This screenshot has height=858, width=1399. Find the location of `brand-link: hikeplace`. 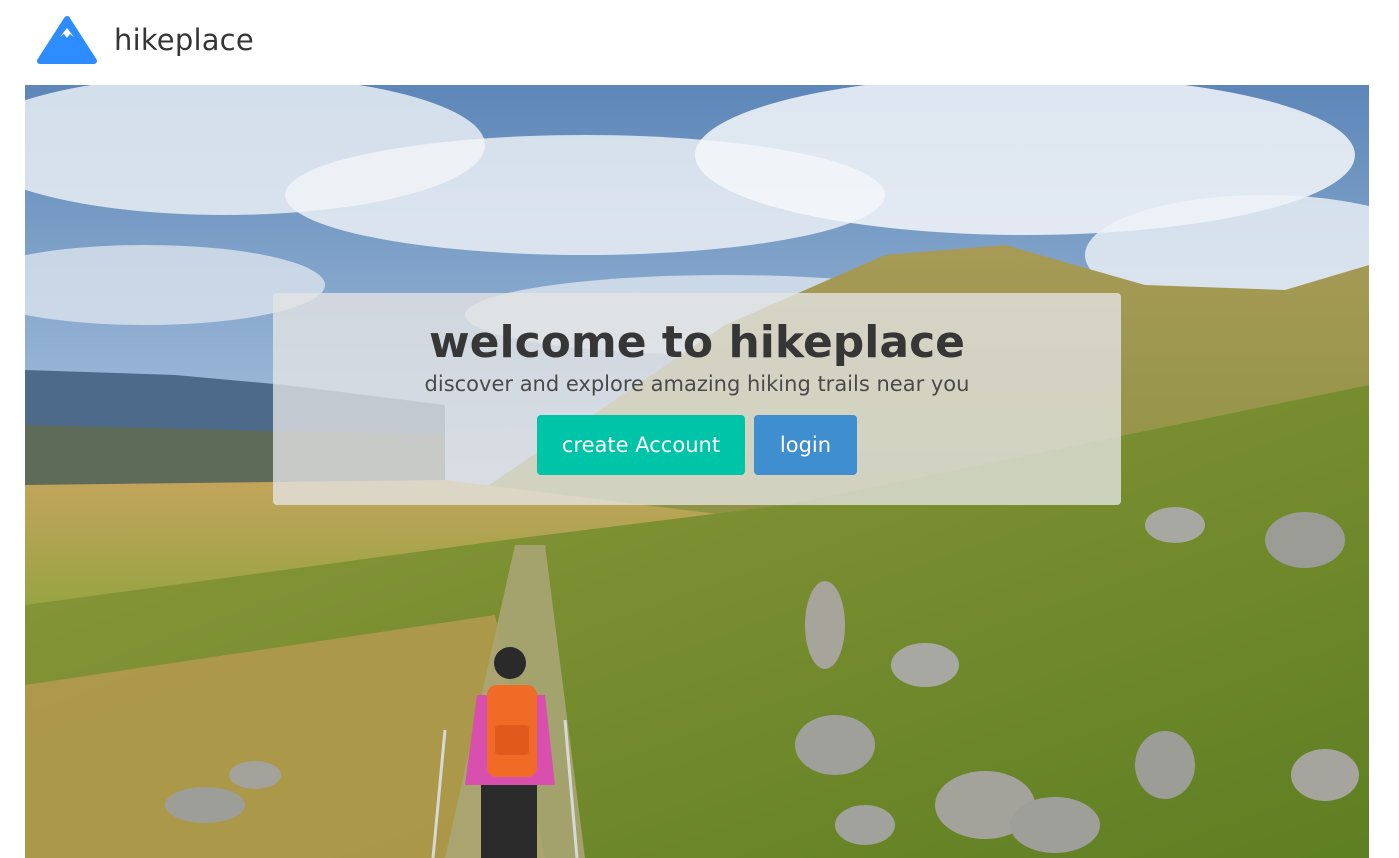

brand-link: hikeplace is located at coordinates (145, 40).